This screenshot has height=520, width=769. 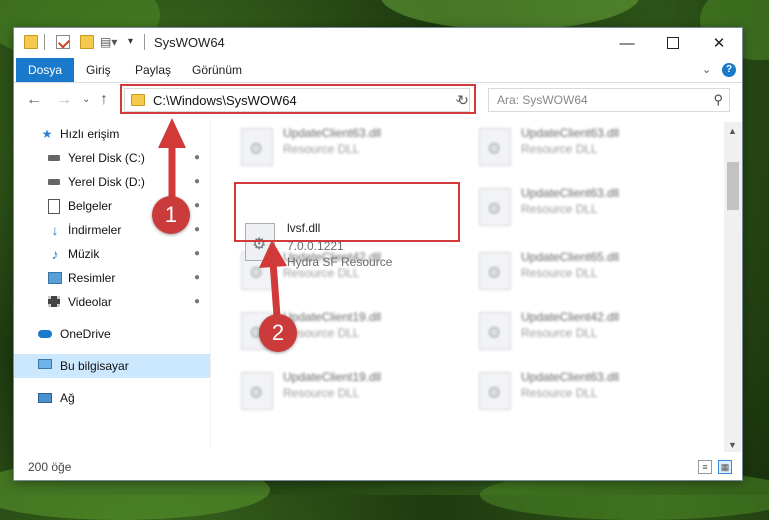 I want to click on computer-icon, so click(x=45, y=366).